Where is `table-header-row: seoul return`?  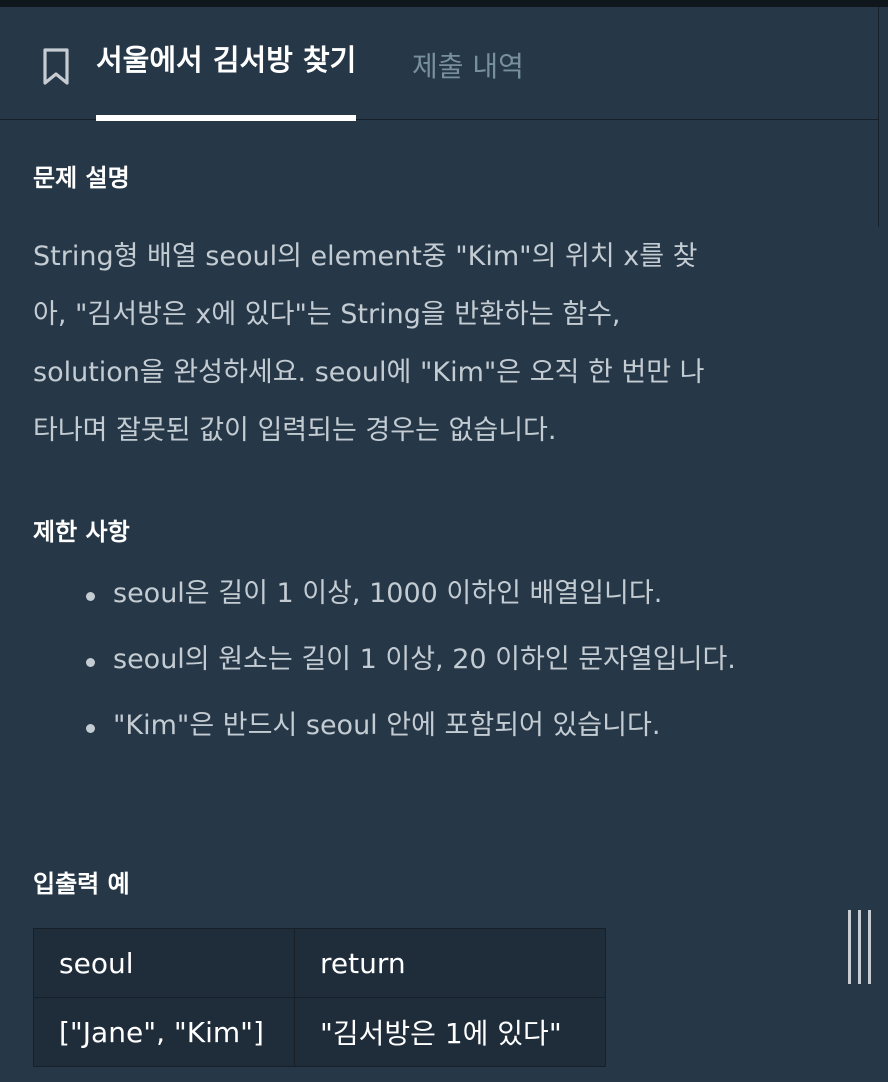
table-header-row: seoul return is located at coordinates (319, 963).